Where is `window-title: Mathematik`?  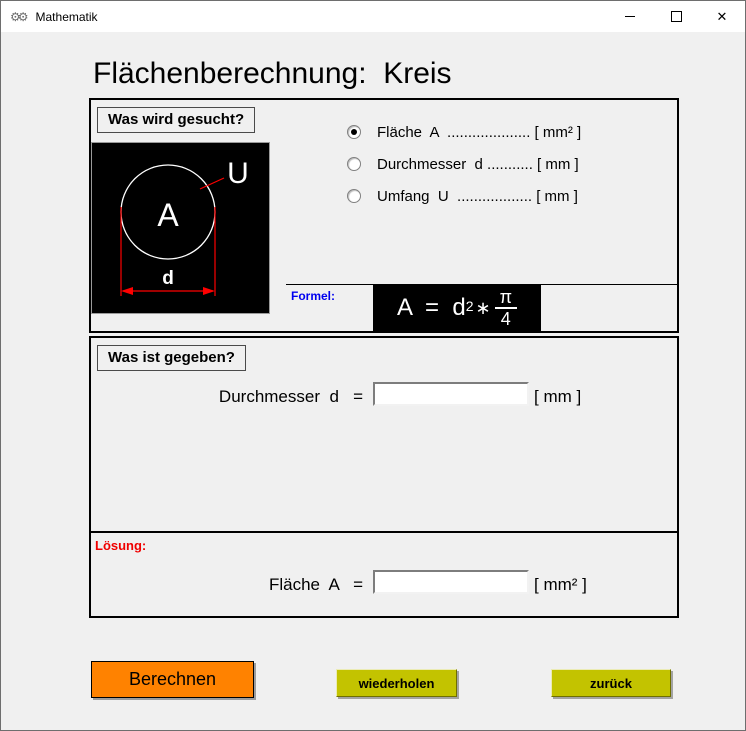 window-title: Mathematik is located at coordinates (66, 16).